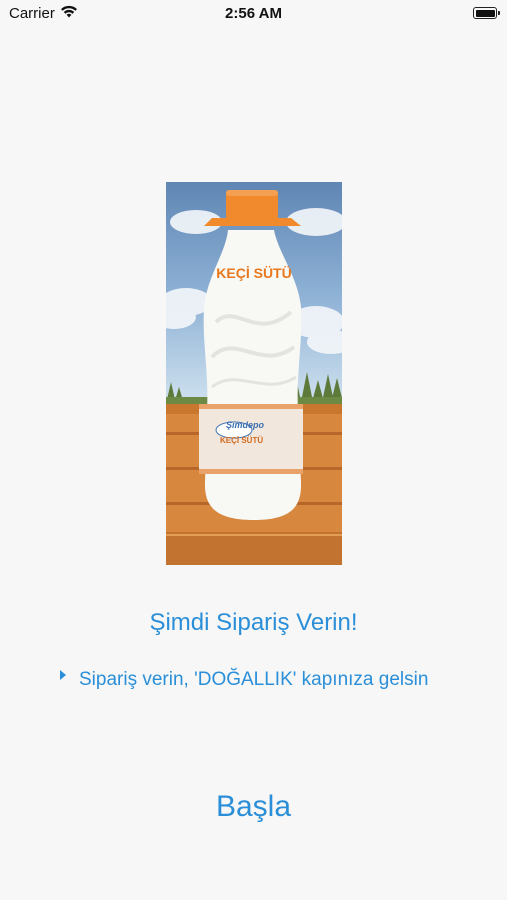 This screenshot has height=900, width=507. Describe the element at coordinates (253, 273) in the screenshot. I see `product-label-top: KEÇİ SÜTÜ` at that location.